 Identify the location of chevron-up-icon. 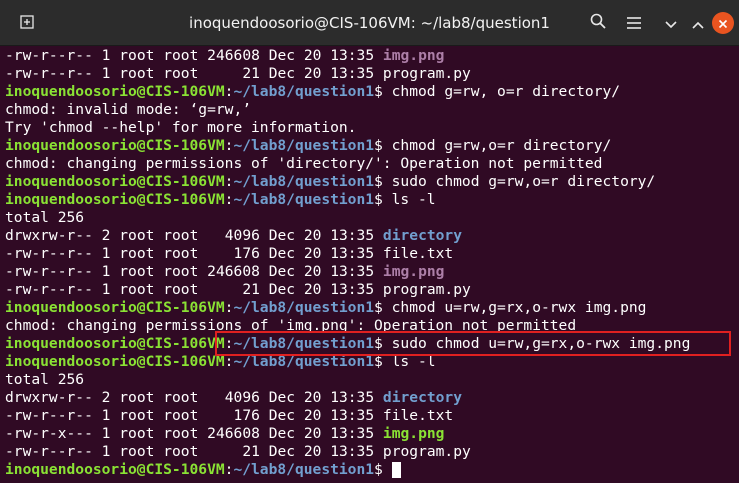
(698, 23).